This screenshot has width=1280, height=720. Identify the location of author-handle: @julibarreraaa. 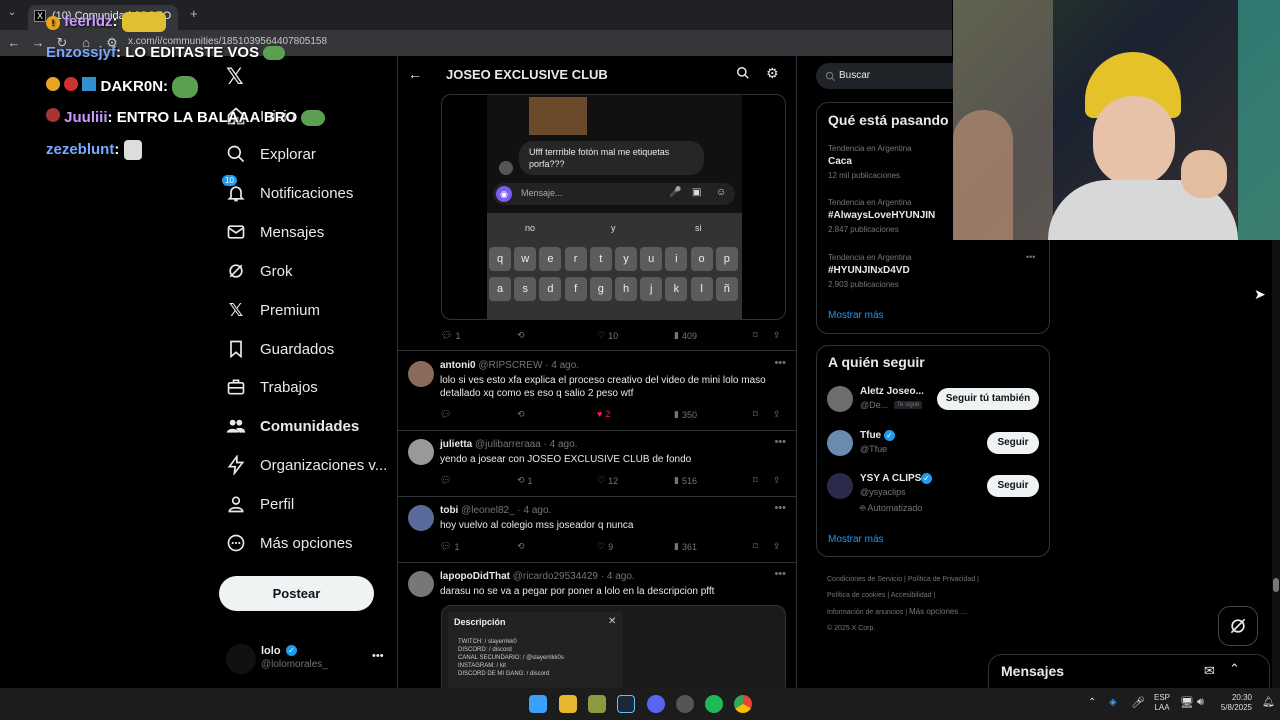
(508, 444).